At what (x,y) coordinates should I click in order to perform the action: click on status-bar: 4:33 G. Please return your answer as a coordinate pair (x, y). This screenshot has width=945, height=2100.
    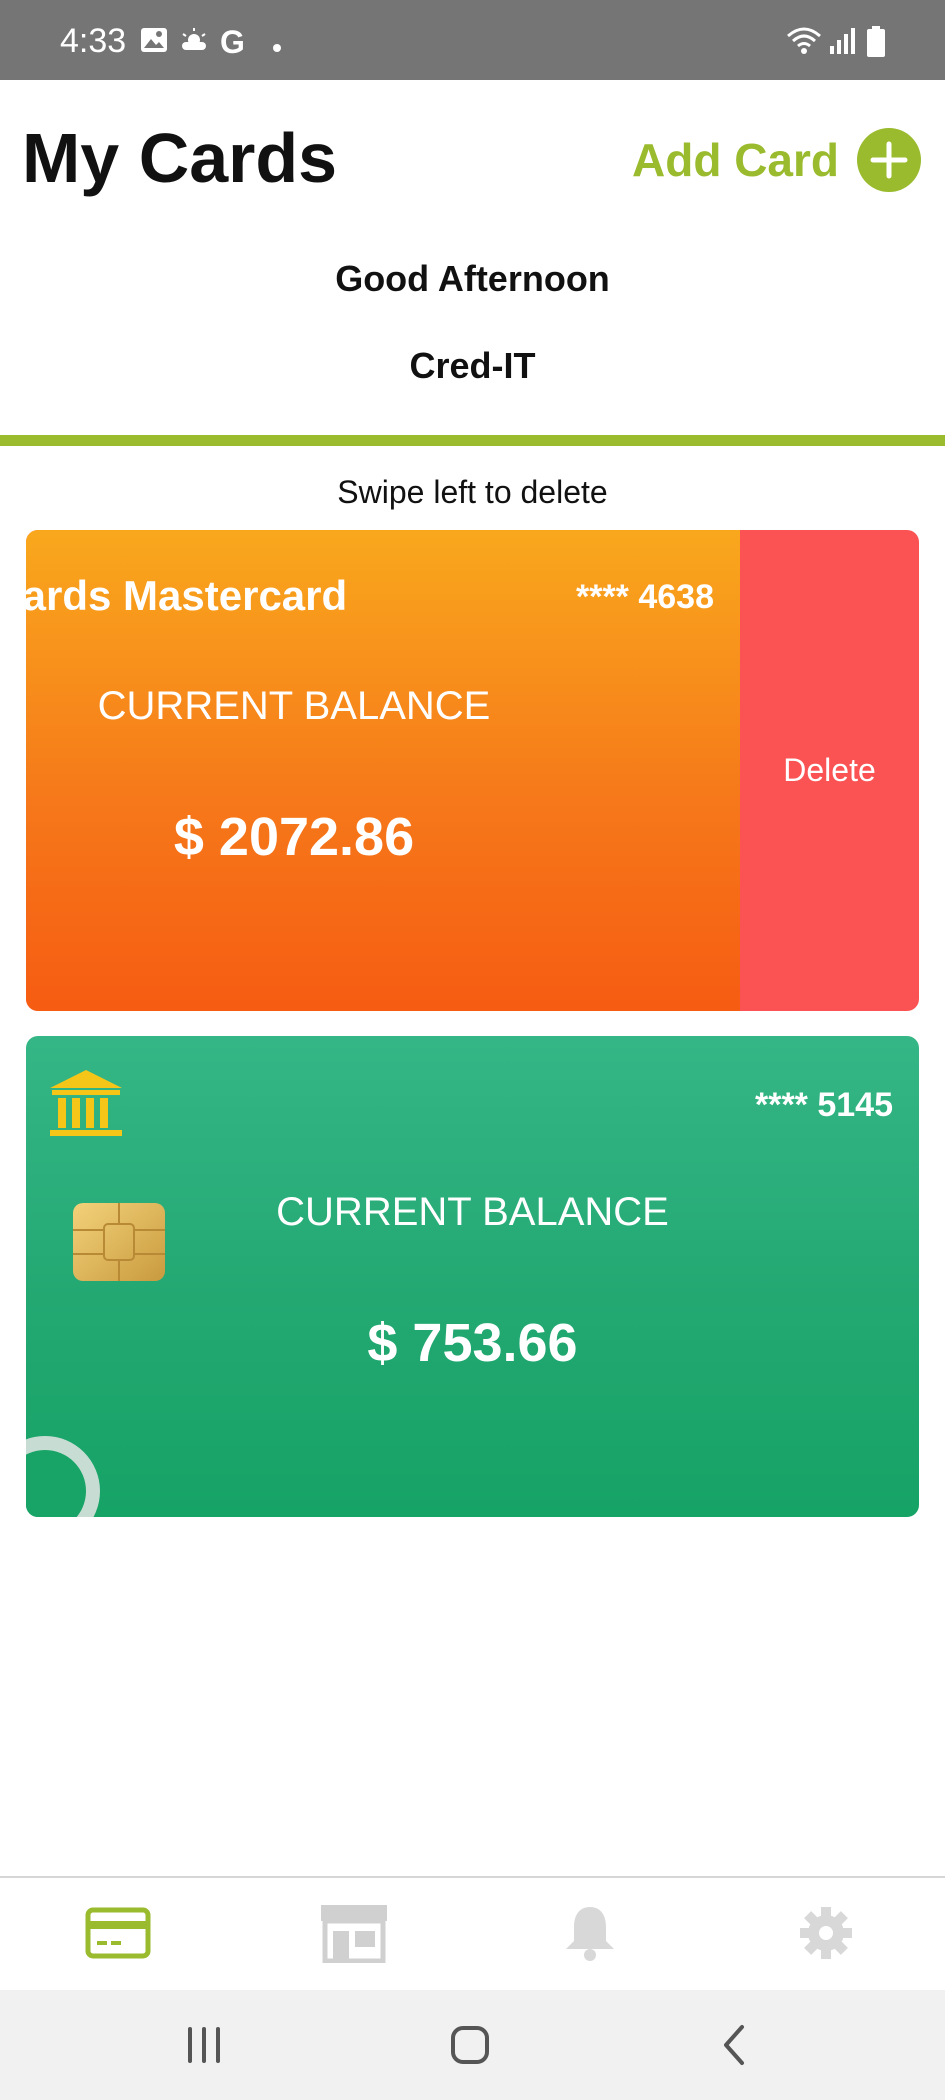
    Looking at the image, I should click on (472, 40).